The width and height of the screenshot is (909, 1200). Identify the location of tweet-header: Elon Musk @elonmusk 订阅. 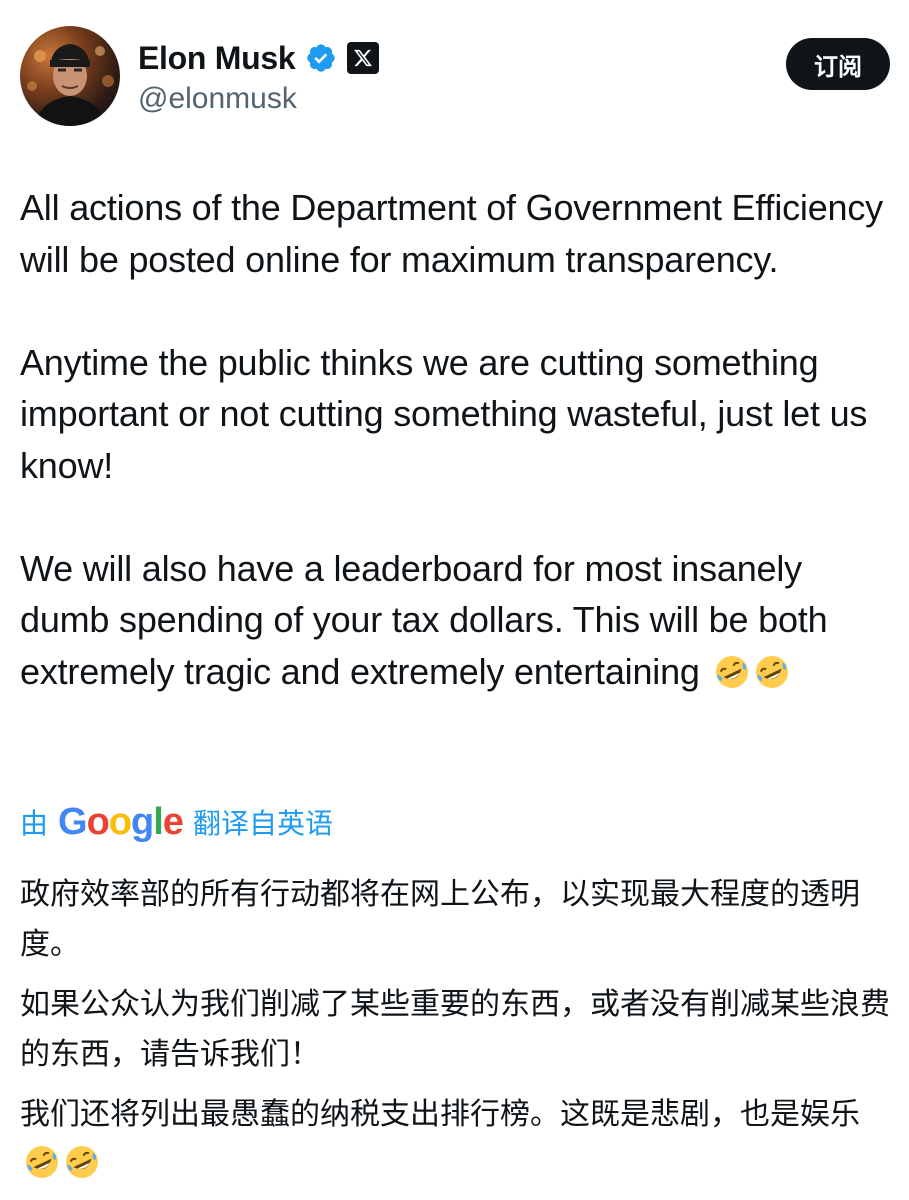
(455, 76).